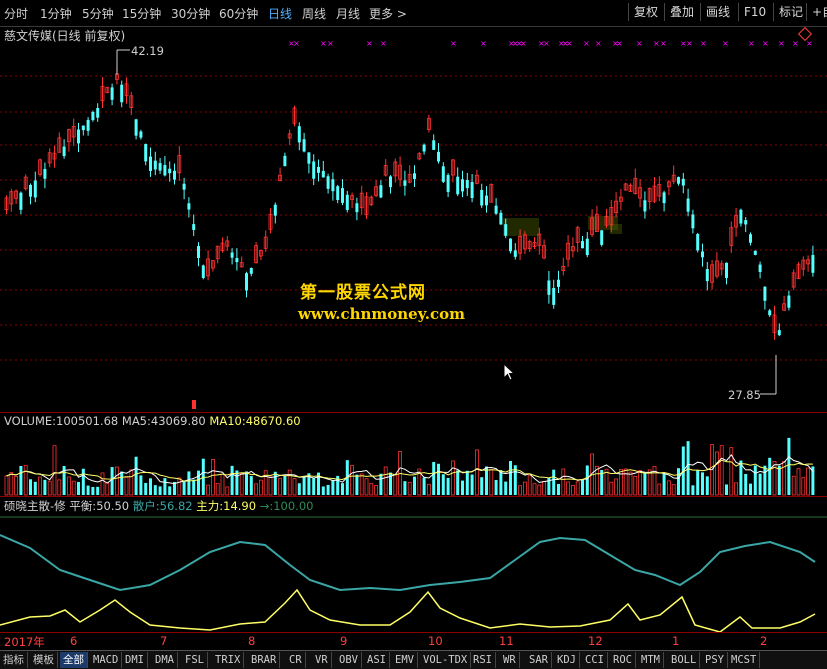 This screenshot has width=827, height=669. Describe the element at coordinates (227, 421) in the screenshot. I see `ma10-label: MA10:` at that location.